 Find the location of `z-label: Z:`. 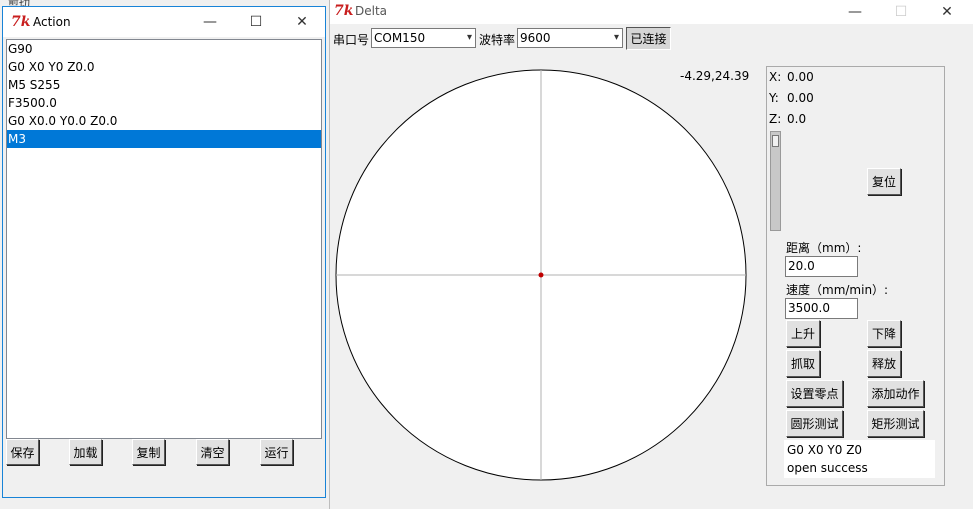

z-label: Z: is located at coordinates (775, 119).